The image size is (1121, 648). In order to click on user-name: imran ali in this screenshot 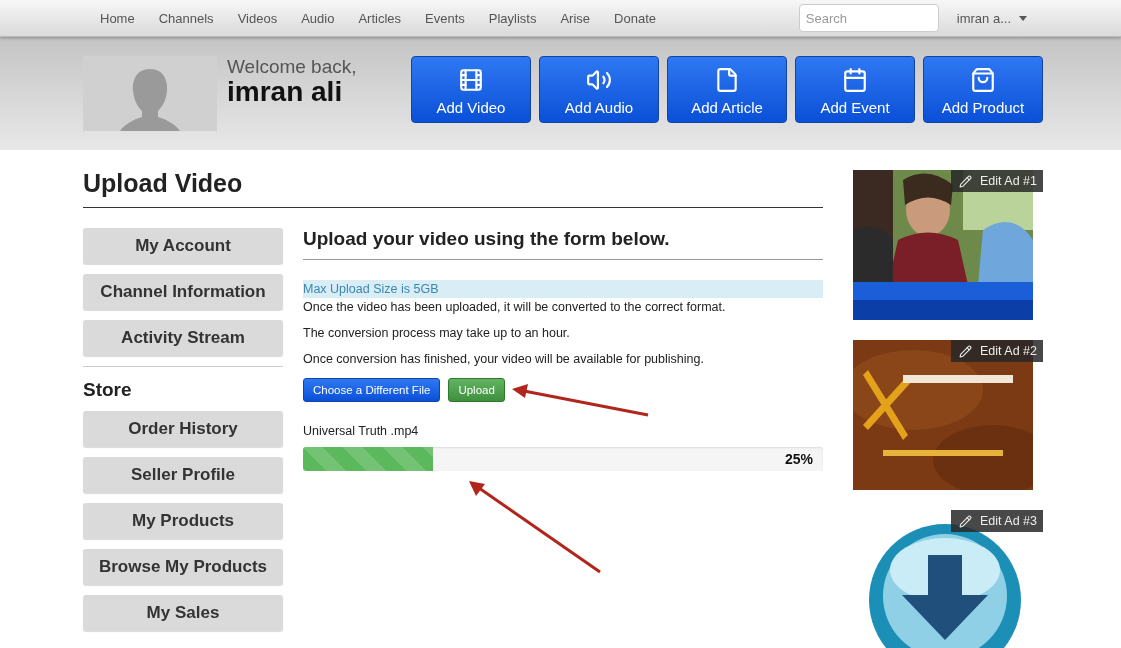, I will do `click(285, 92)`.